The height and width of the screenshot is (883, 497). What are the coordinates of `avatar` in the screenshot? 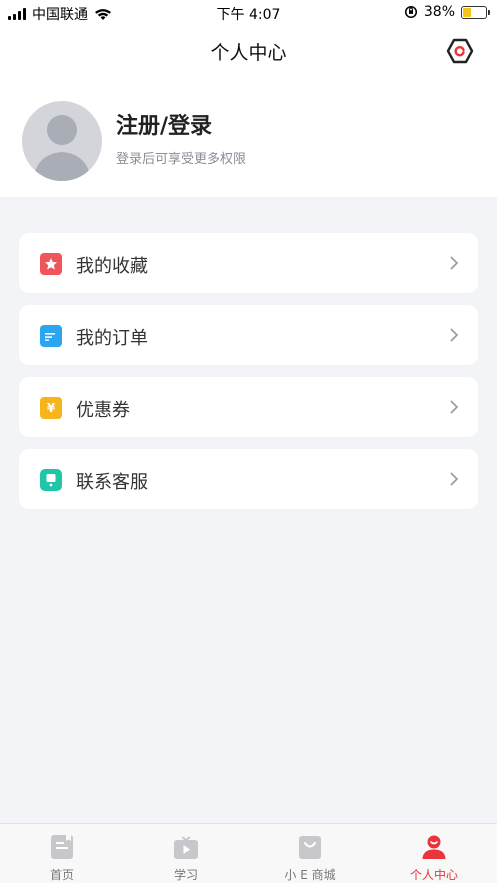 It's located at (62, 141).